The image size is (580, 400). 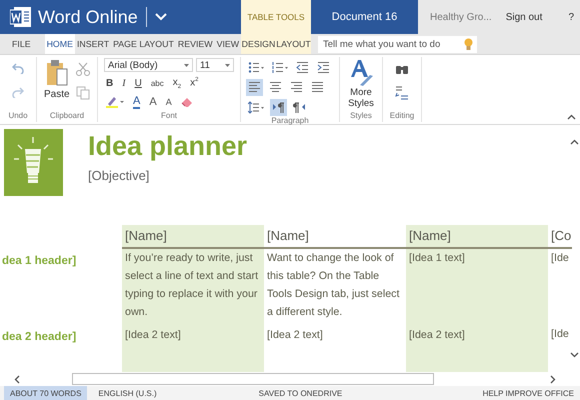 What do you see at coordinates (256, 107) in the screenshot?
I see `line-spacing-icon` at bounding box center [256, 107].